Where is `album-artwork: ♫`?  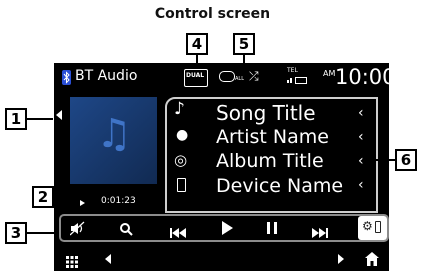 album-artwork: ♫ is located at coordinates (113, 140).